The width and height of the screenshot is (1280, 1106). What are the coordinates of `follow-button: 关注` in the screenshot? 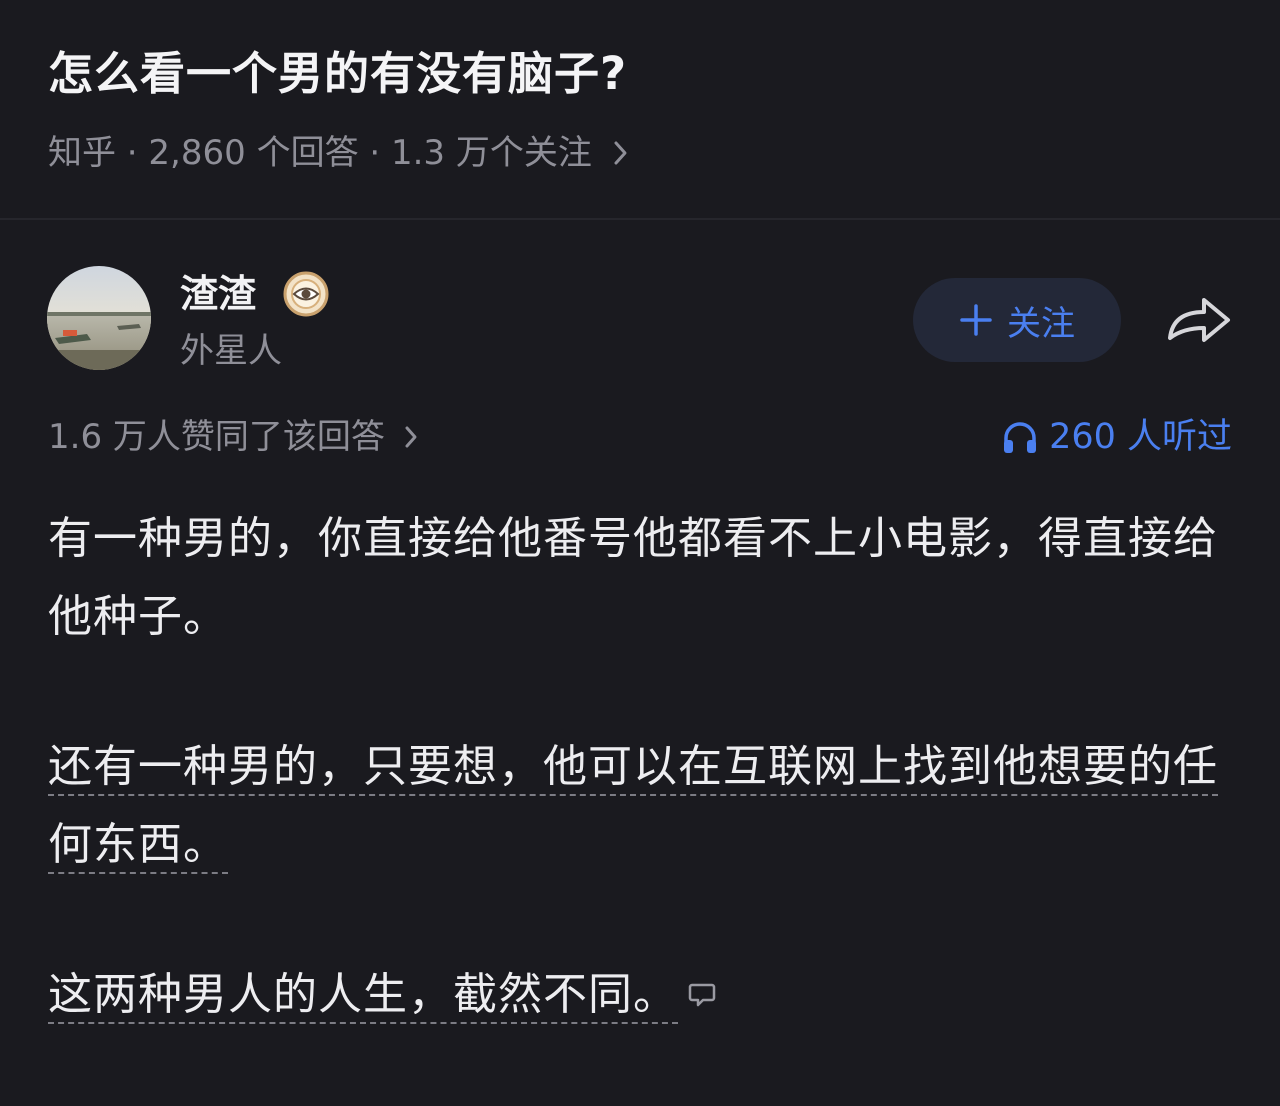 It's located at (1017, 320).